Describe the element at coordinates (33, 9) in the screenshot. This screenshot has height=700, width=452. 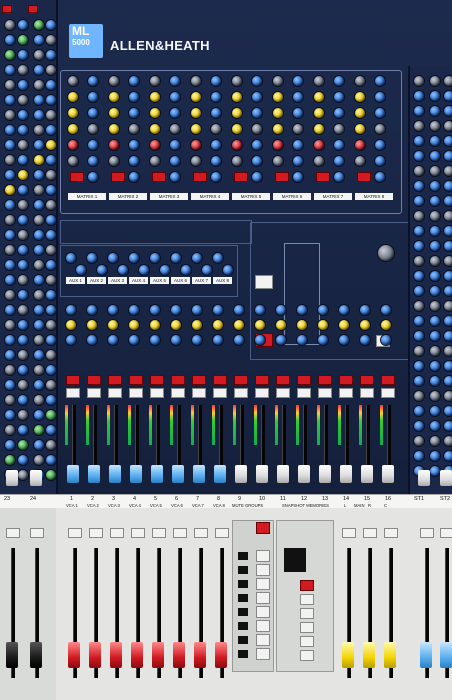
I see `input-mute-button` at that location.